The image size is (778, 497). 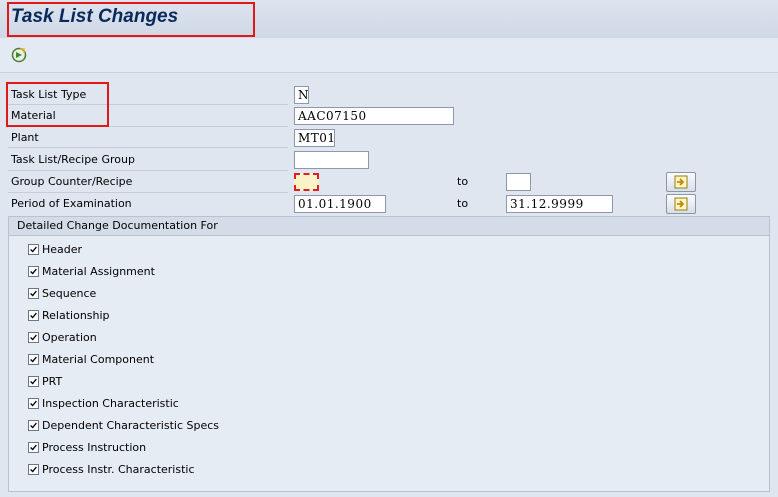 I want to click on checkbox-label: Process Instruction, so click(x=94, y=447).